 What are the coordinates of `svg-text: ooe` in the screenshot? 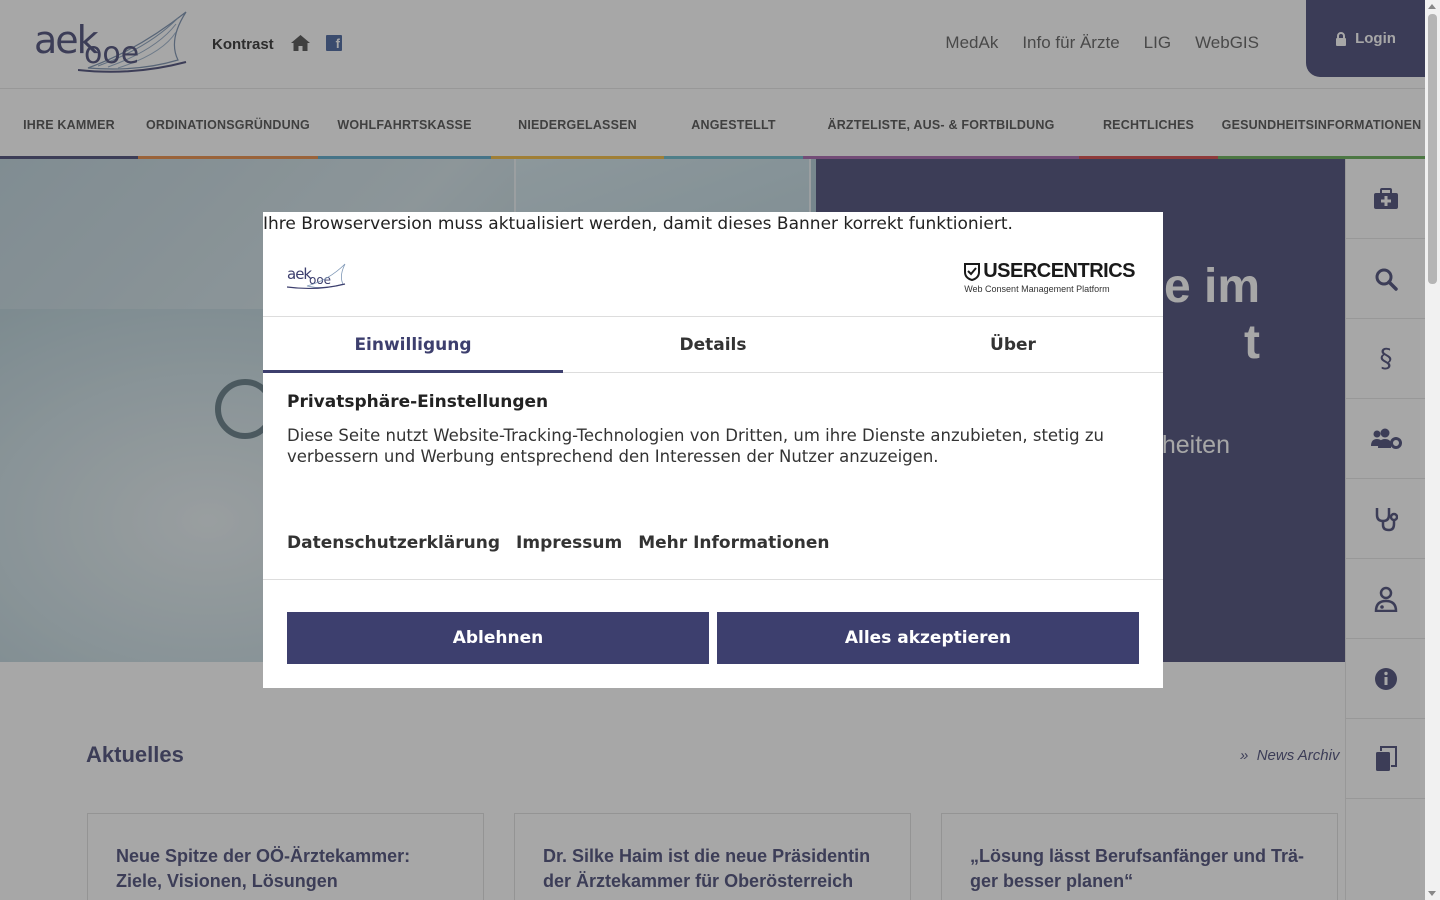 It's located at (320, 280).